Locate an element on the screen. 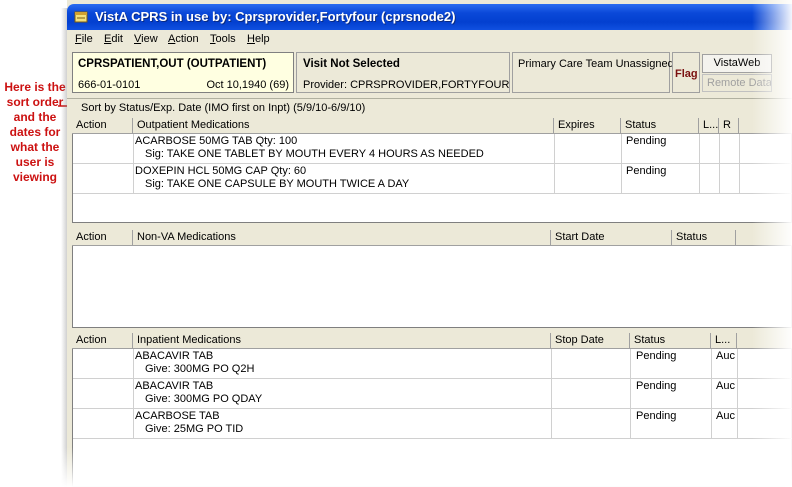 The width and height of the screenshot is (792, 487). col-refills: R is located at coordinates (729, 126).